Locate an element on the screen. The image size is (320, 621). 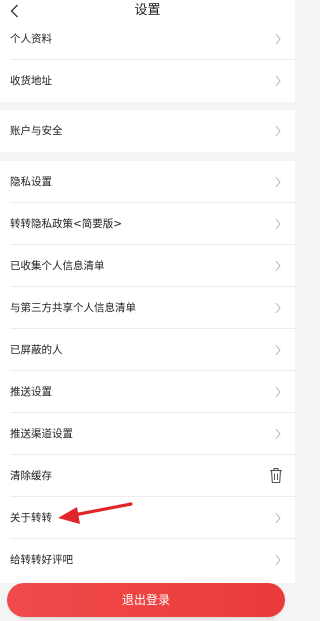
menu-item-about: 关于转转 is located at coordinates (147, 518).